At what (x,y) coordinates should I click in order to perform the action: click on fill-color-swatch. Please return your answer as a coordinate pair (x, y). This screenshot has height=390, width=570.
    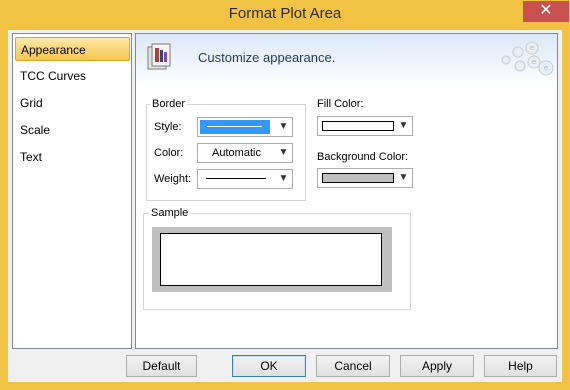
    Looking at the image, I should click on (358, 126).